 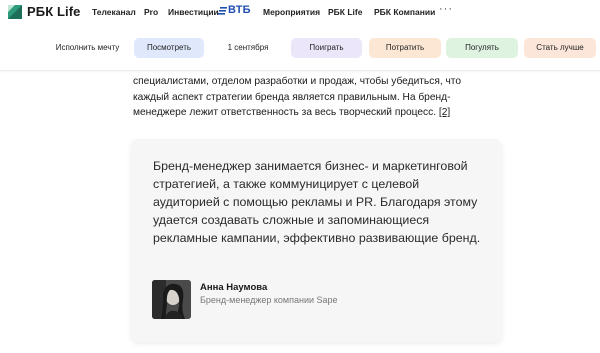 I want to click on chip-watch: Посмотреть, so click(x=169, y=48).